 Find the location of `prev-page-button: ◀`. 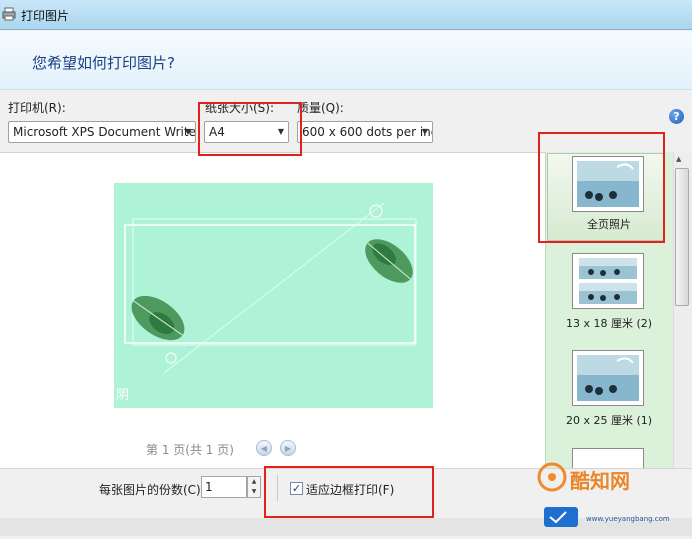

prev-page-button: ◀ is located at coordinates (264, 448).